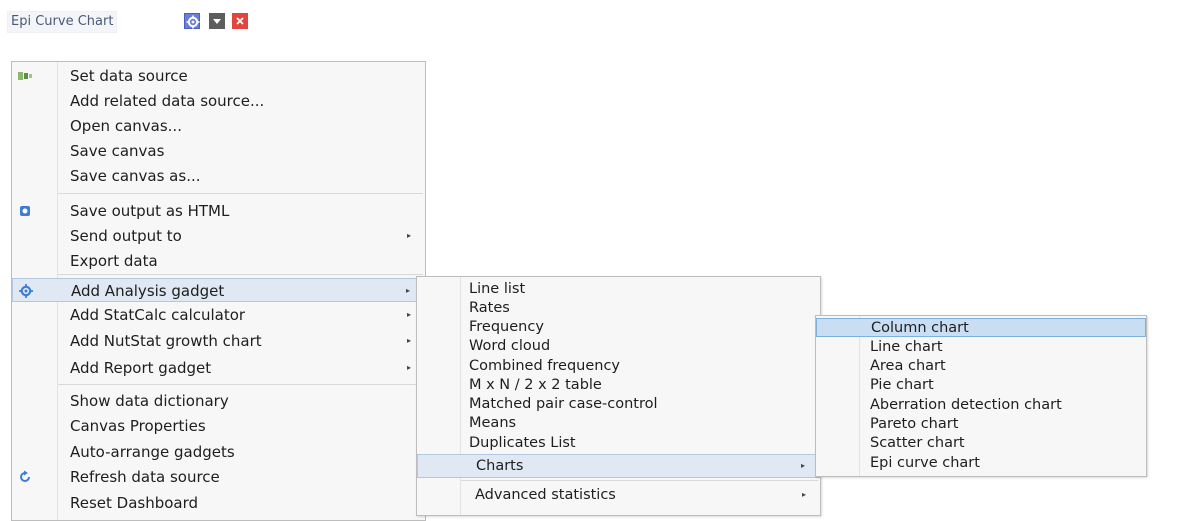 Image resolution: width=1203 pixels, height=521 pixels. I want to click on submenu-item-line-list: Line list, so click(618, 289).